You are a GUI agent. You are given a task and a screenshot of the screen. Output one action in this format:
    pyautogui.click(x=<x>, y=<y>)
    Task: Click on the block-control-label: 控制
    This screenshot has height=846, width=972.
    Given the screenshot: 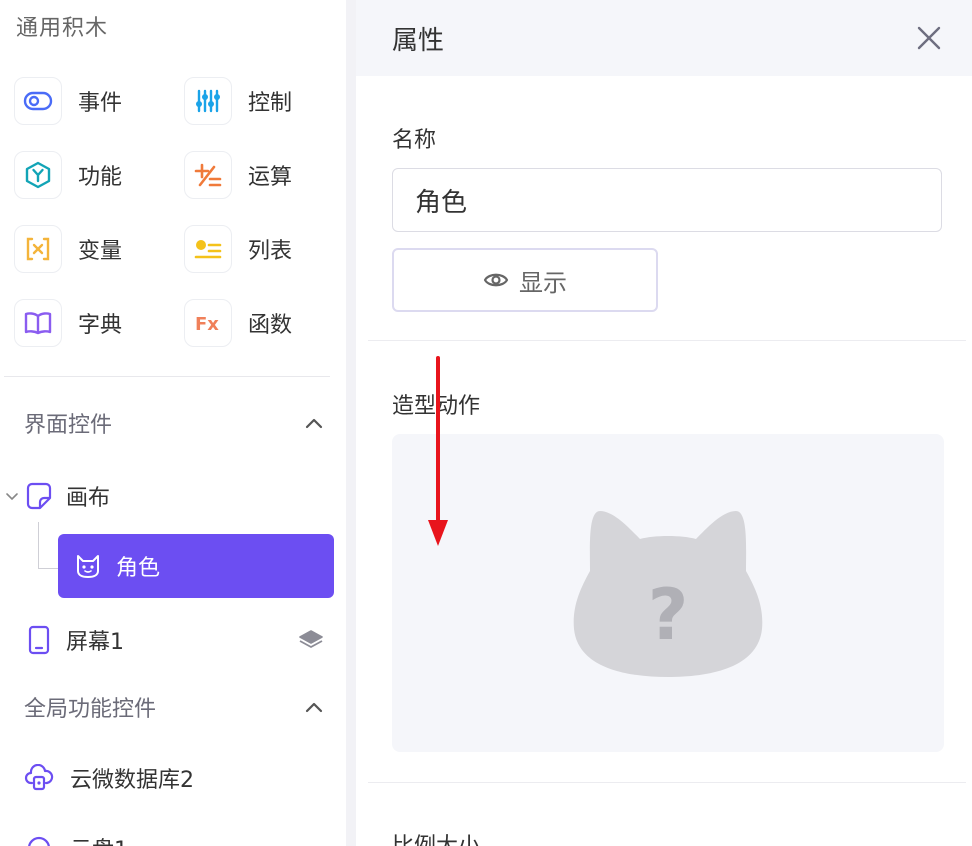 What is the action you would take?
    pyautogui.click(x=270, y=103)
    